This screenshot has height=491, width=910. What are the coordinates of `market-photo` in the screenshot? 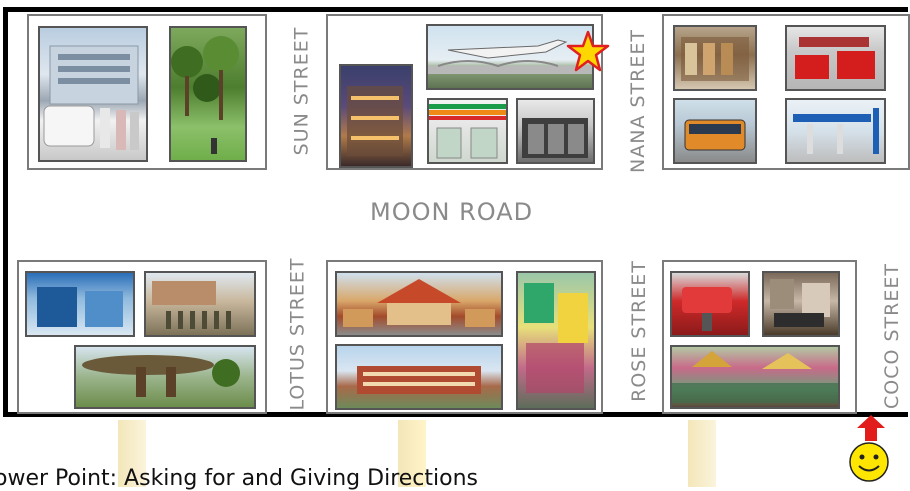 It's located at (556, 340).